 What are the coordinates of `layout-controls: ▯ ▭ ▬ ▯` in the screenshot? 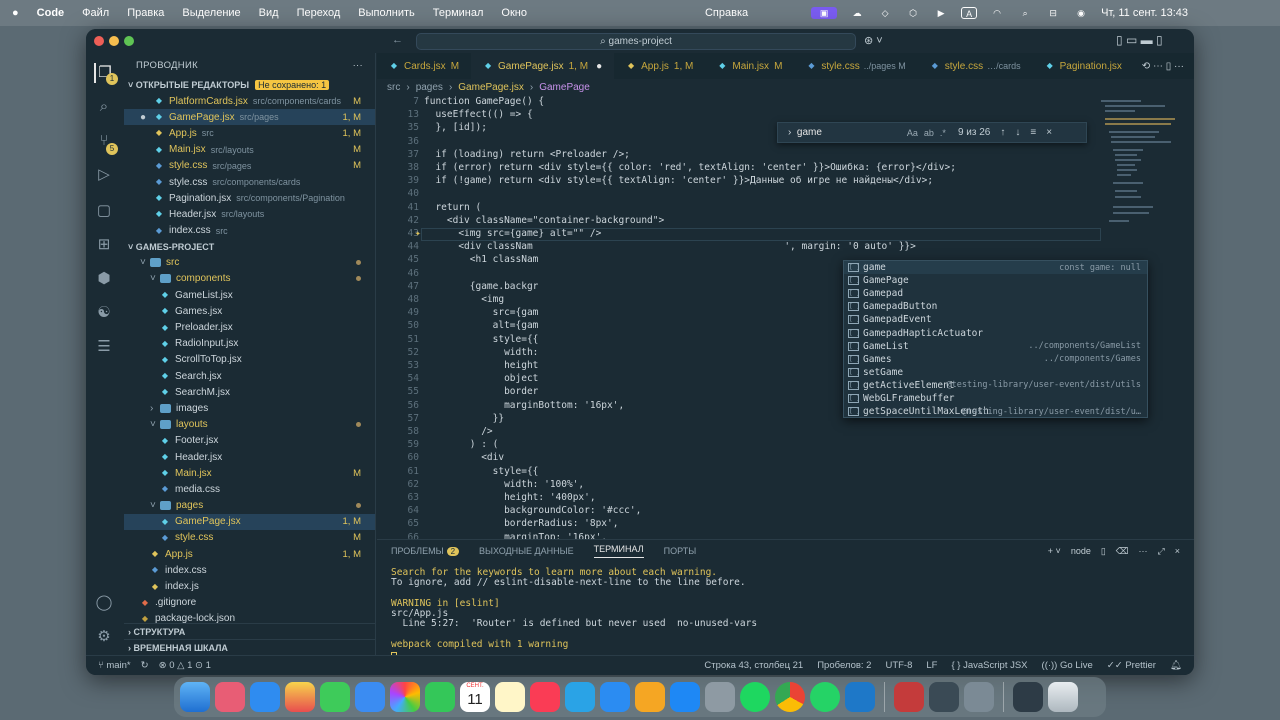 It's located at (1139, 40).